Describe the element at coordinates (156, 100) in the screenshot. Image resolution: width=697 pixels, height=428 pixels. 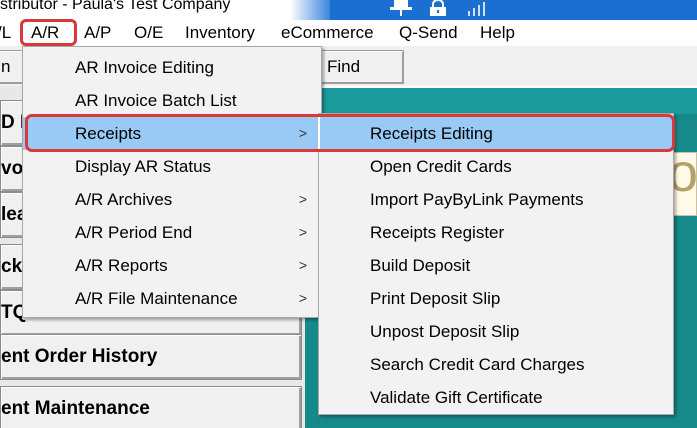
I see `menu-item-label: AR Invoice Batch List` at that location.